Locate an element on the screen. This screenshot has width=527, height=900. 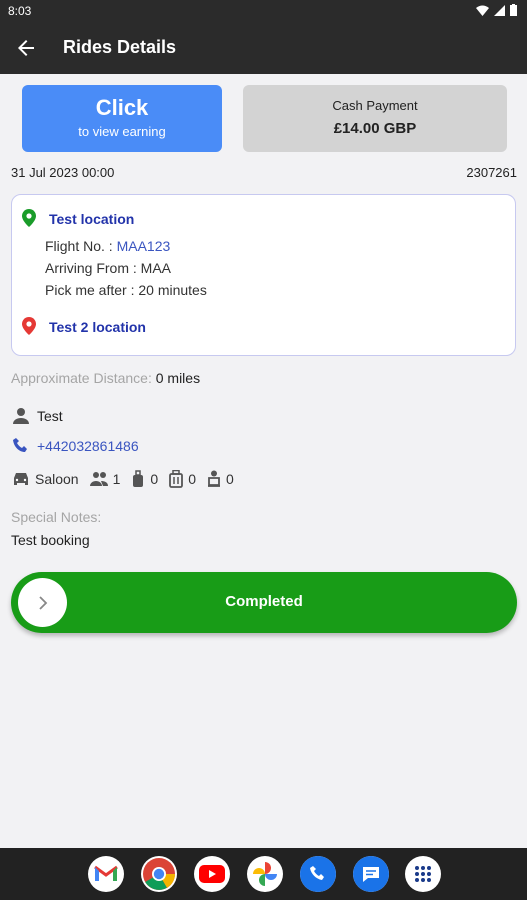
phone-app-icon is located at coordinates (318, 874).